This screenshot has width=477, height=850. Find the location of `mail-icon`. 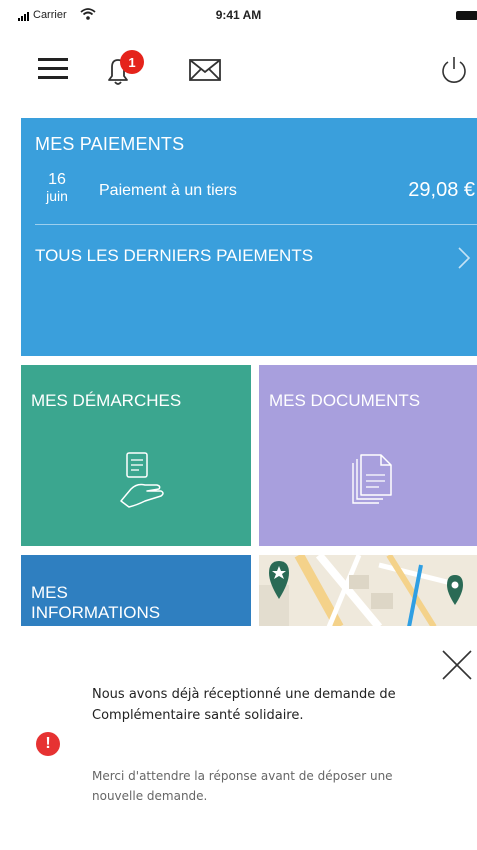

mail-icon is located at coordinates (205, 70).